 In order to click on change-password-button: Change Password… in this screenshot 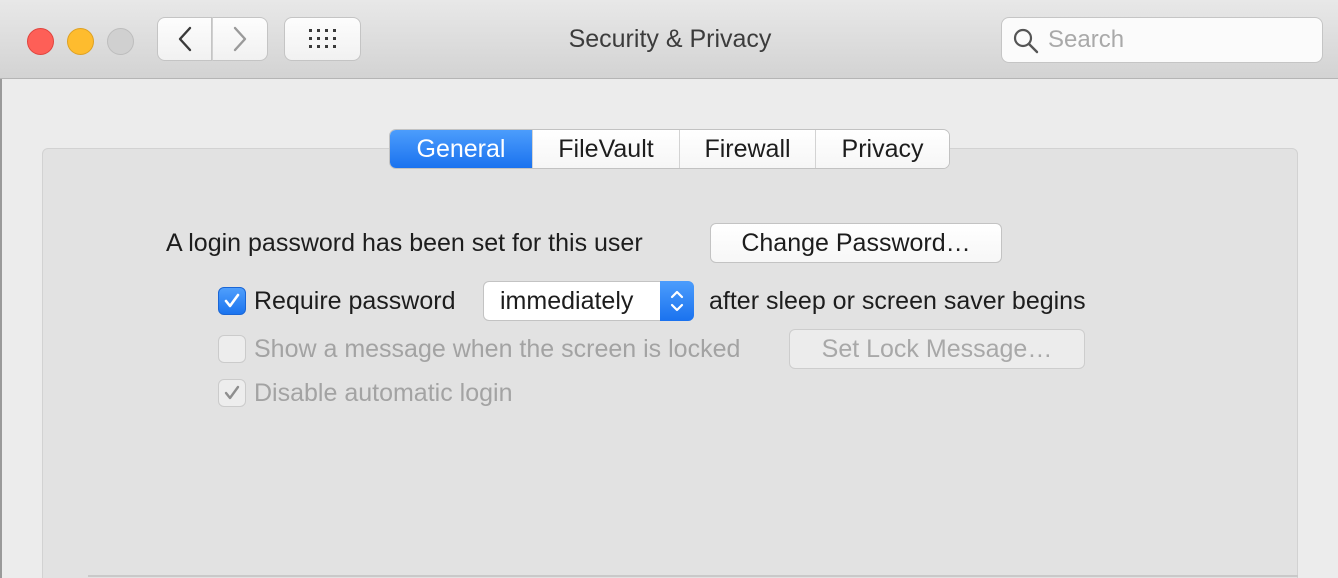, I will do `click(856, 243)`.